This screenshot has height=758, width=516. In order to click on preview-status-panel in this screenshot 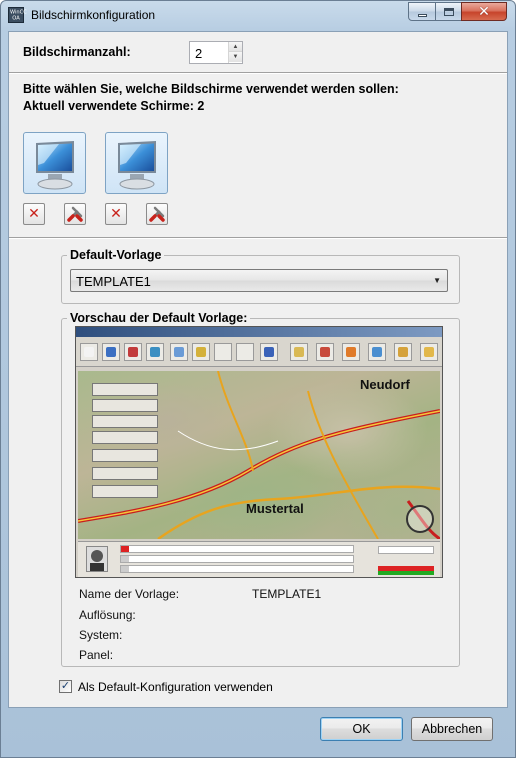, I will do `click(259, 559)`.